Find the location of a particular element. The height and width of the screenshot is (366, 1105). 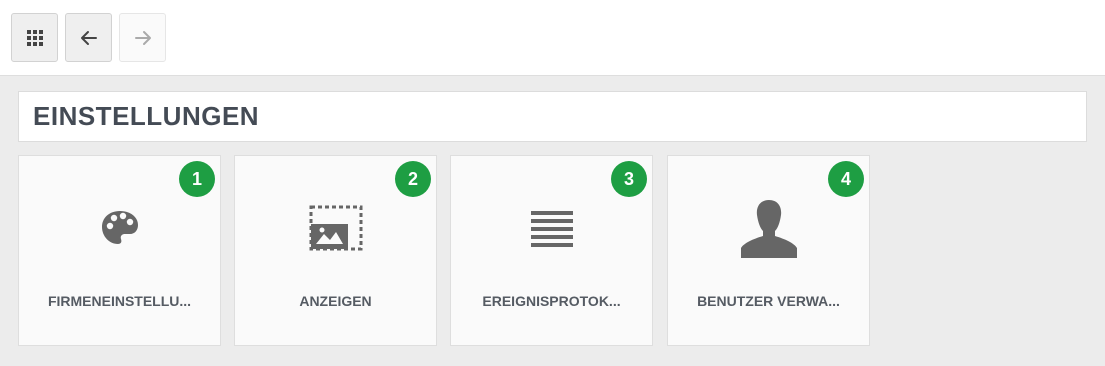

forward-button is located at coordinates (142, 37).